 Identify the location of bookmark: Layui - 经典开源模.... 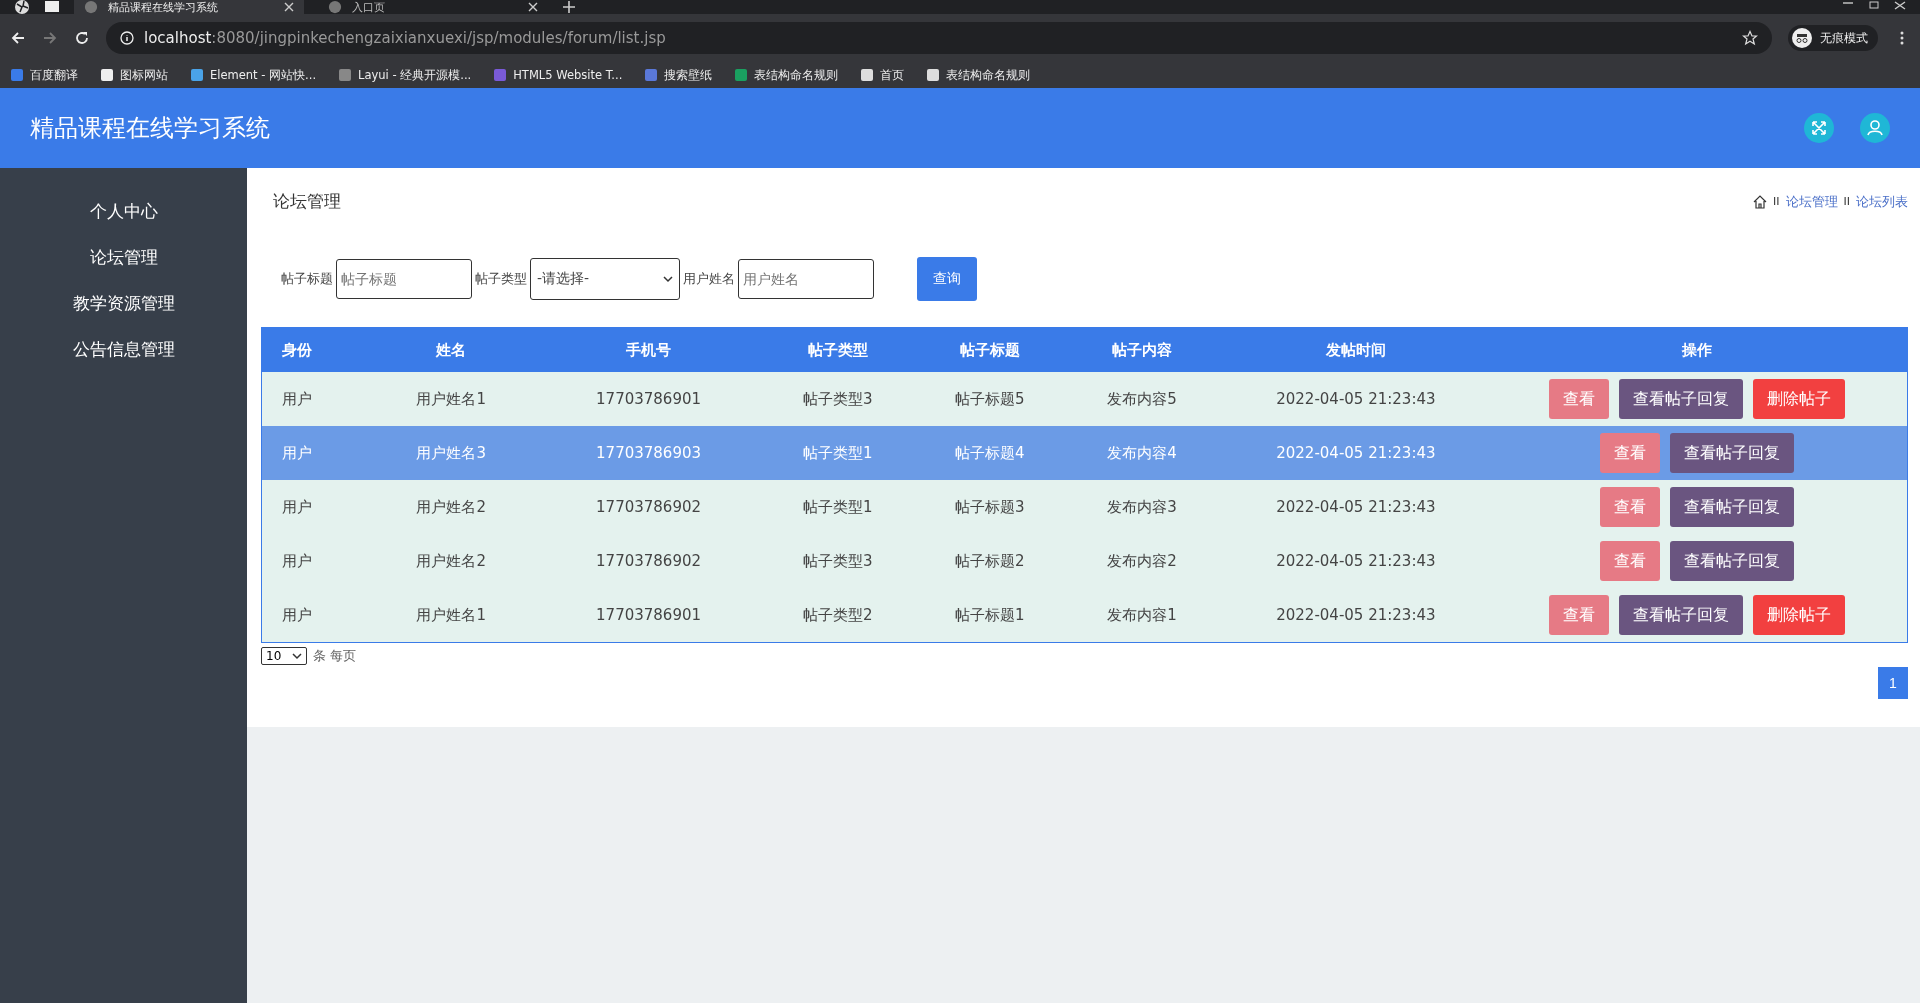
(405, 75).